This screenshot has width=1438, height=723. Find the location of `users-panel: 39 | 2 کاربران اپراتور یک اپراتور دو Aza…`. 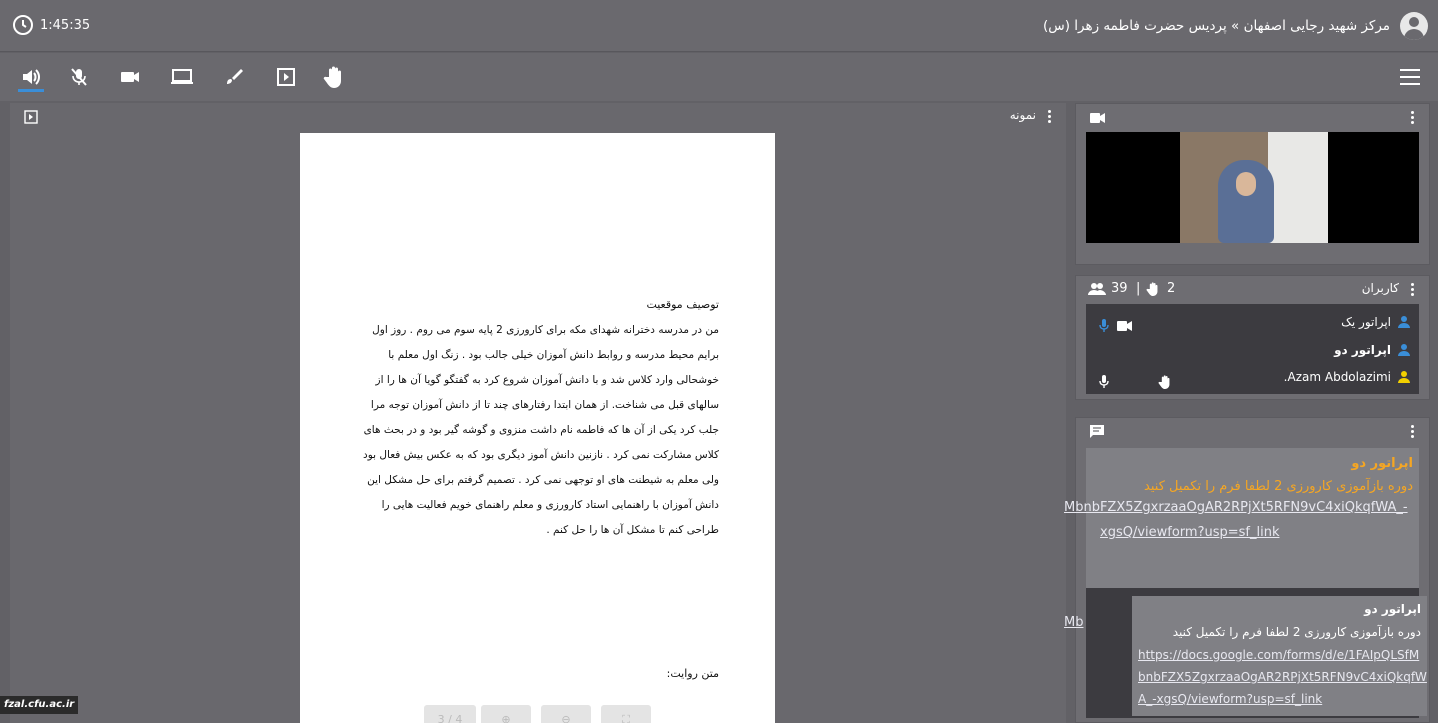

users-panel: 39 | 2 کاربران اپراتور یک اپراتور دو Aza… is located at coordinates (1252, 337).